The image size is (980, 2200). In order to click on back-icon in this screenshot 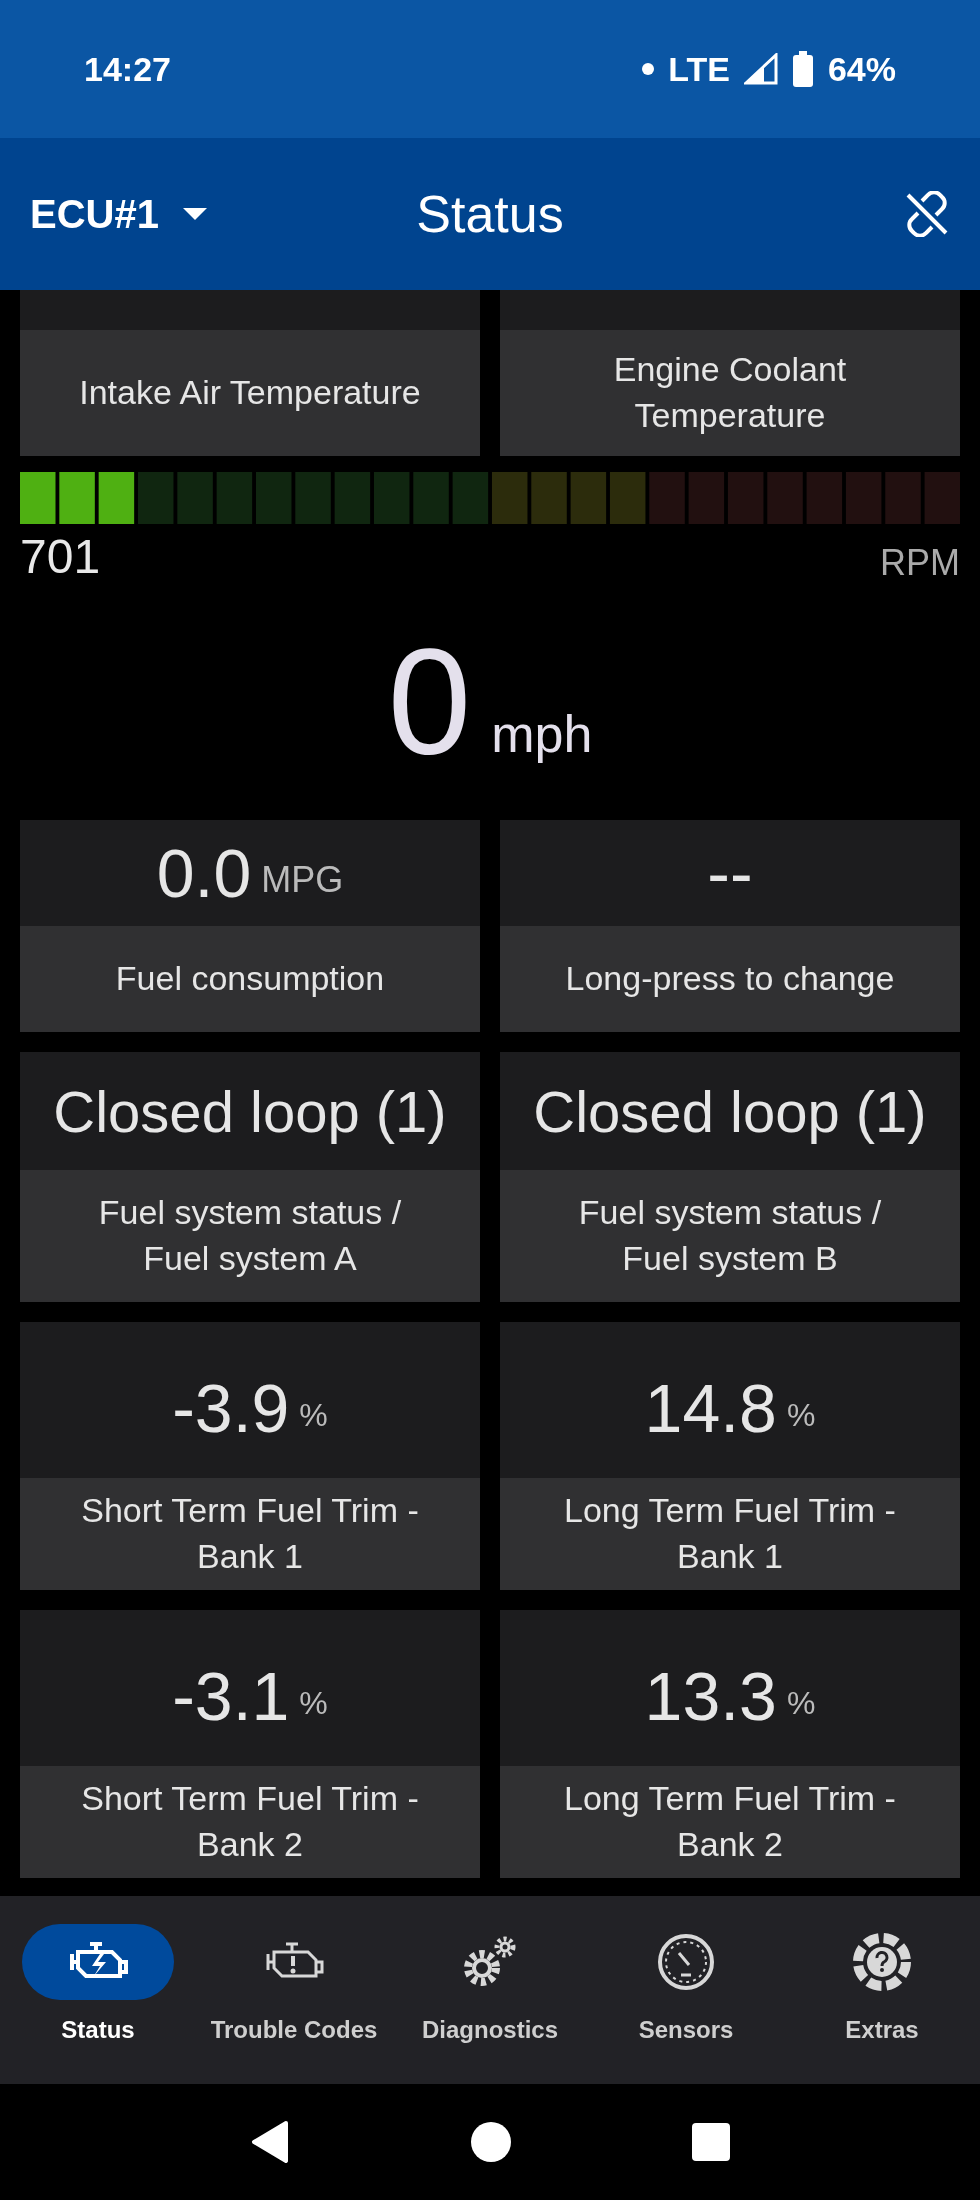, I will do `click(270, 2142)`.